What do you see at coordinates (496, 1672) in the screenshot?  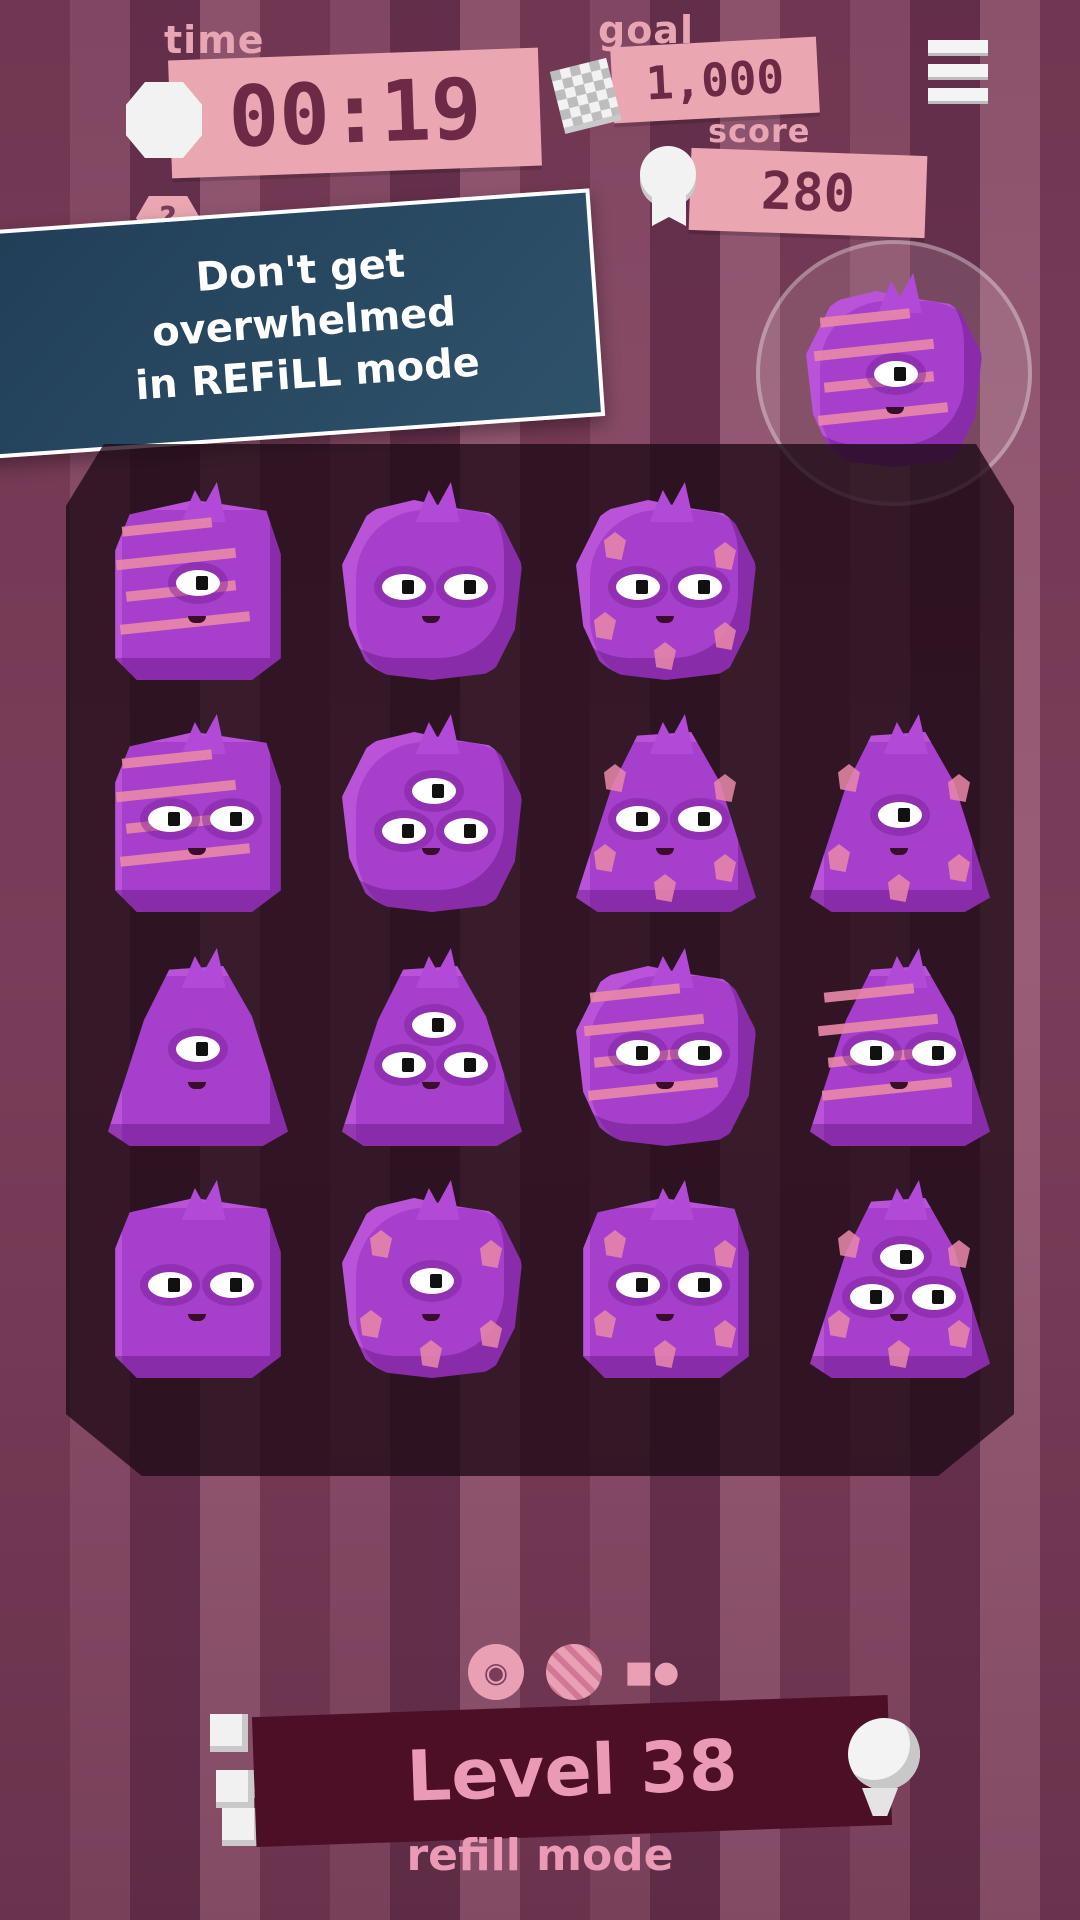 I see `eye-icon: ◉` at bounding box center [496, 1672].